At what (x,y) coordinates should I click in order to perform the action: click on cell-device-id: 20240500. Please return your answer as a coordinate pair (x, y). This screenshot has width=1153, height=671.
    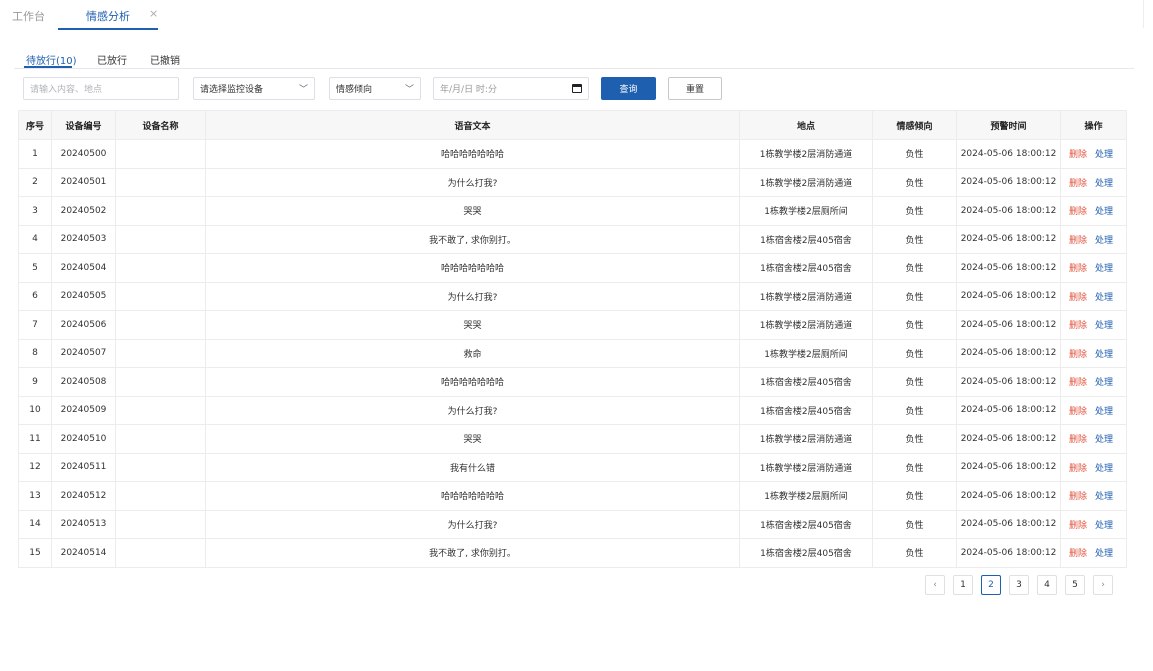
    Looking at the image, I should click on (83, 154).